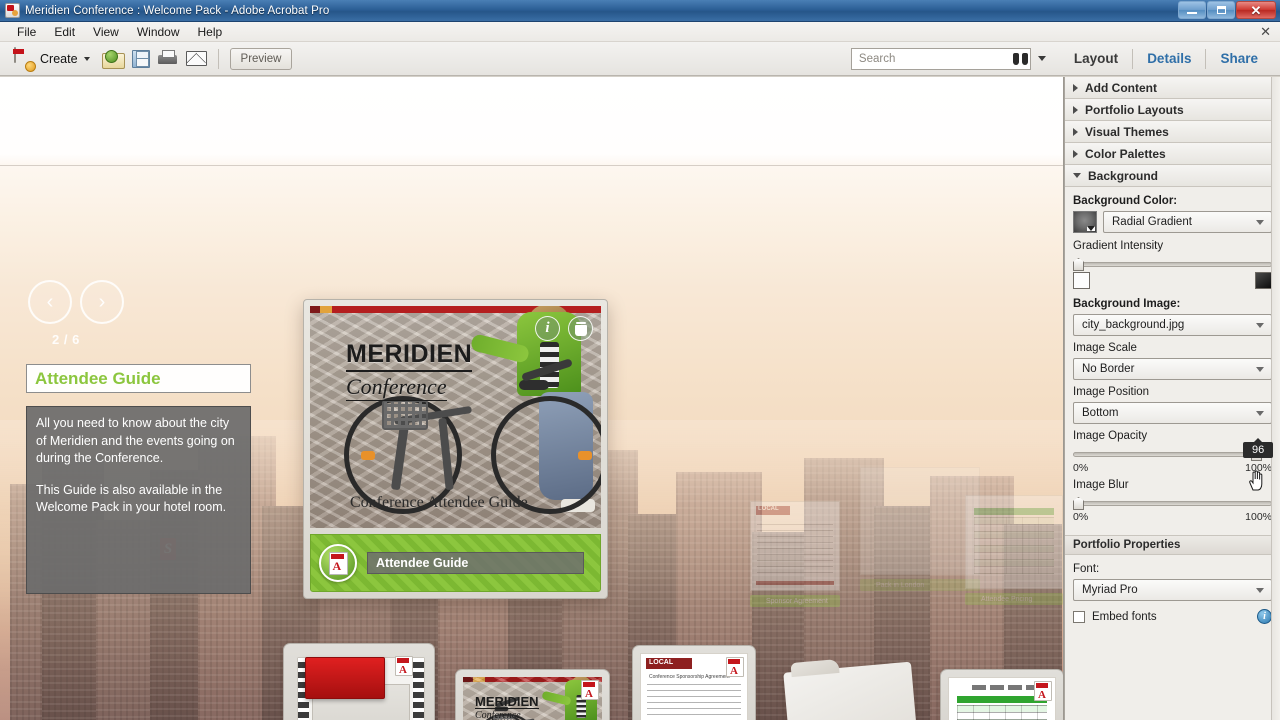 Image resolution: width=1280 pixels, height=720 pixels. Describe the element at coordinates (1127, 131) in the screenshot. I see `accordion-label: Visual Themes` at that location.